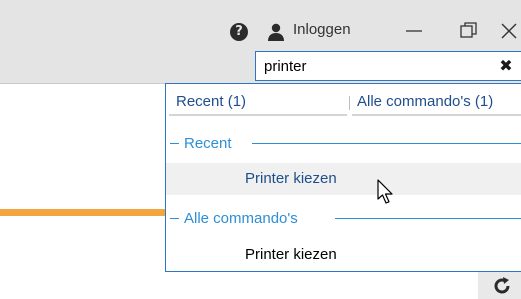 Image resolution: width=521 pixels, height=299 pixels. I want to click on accent-bar, so click(83, 212).